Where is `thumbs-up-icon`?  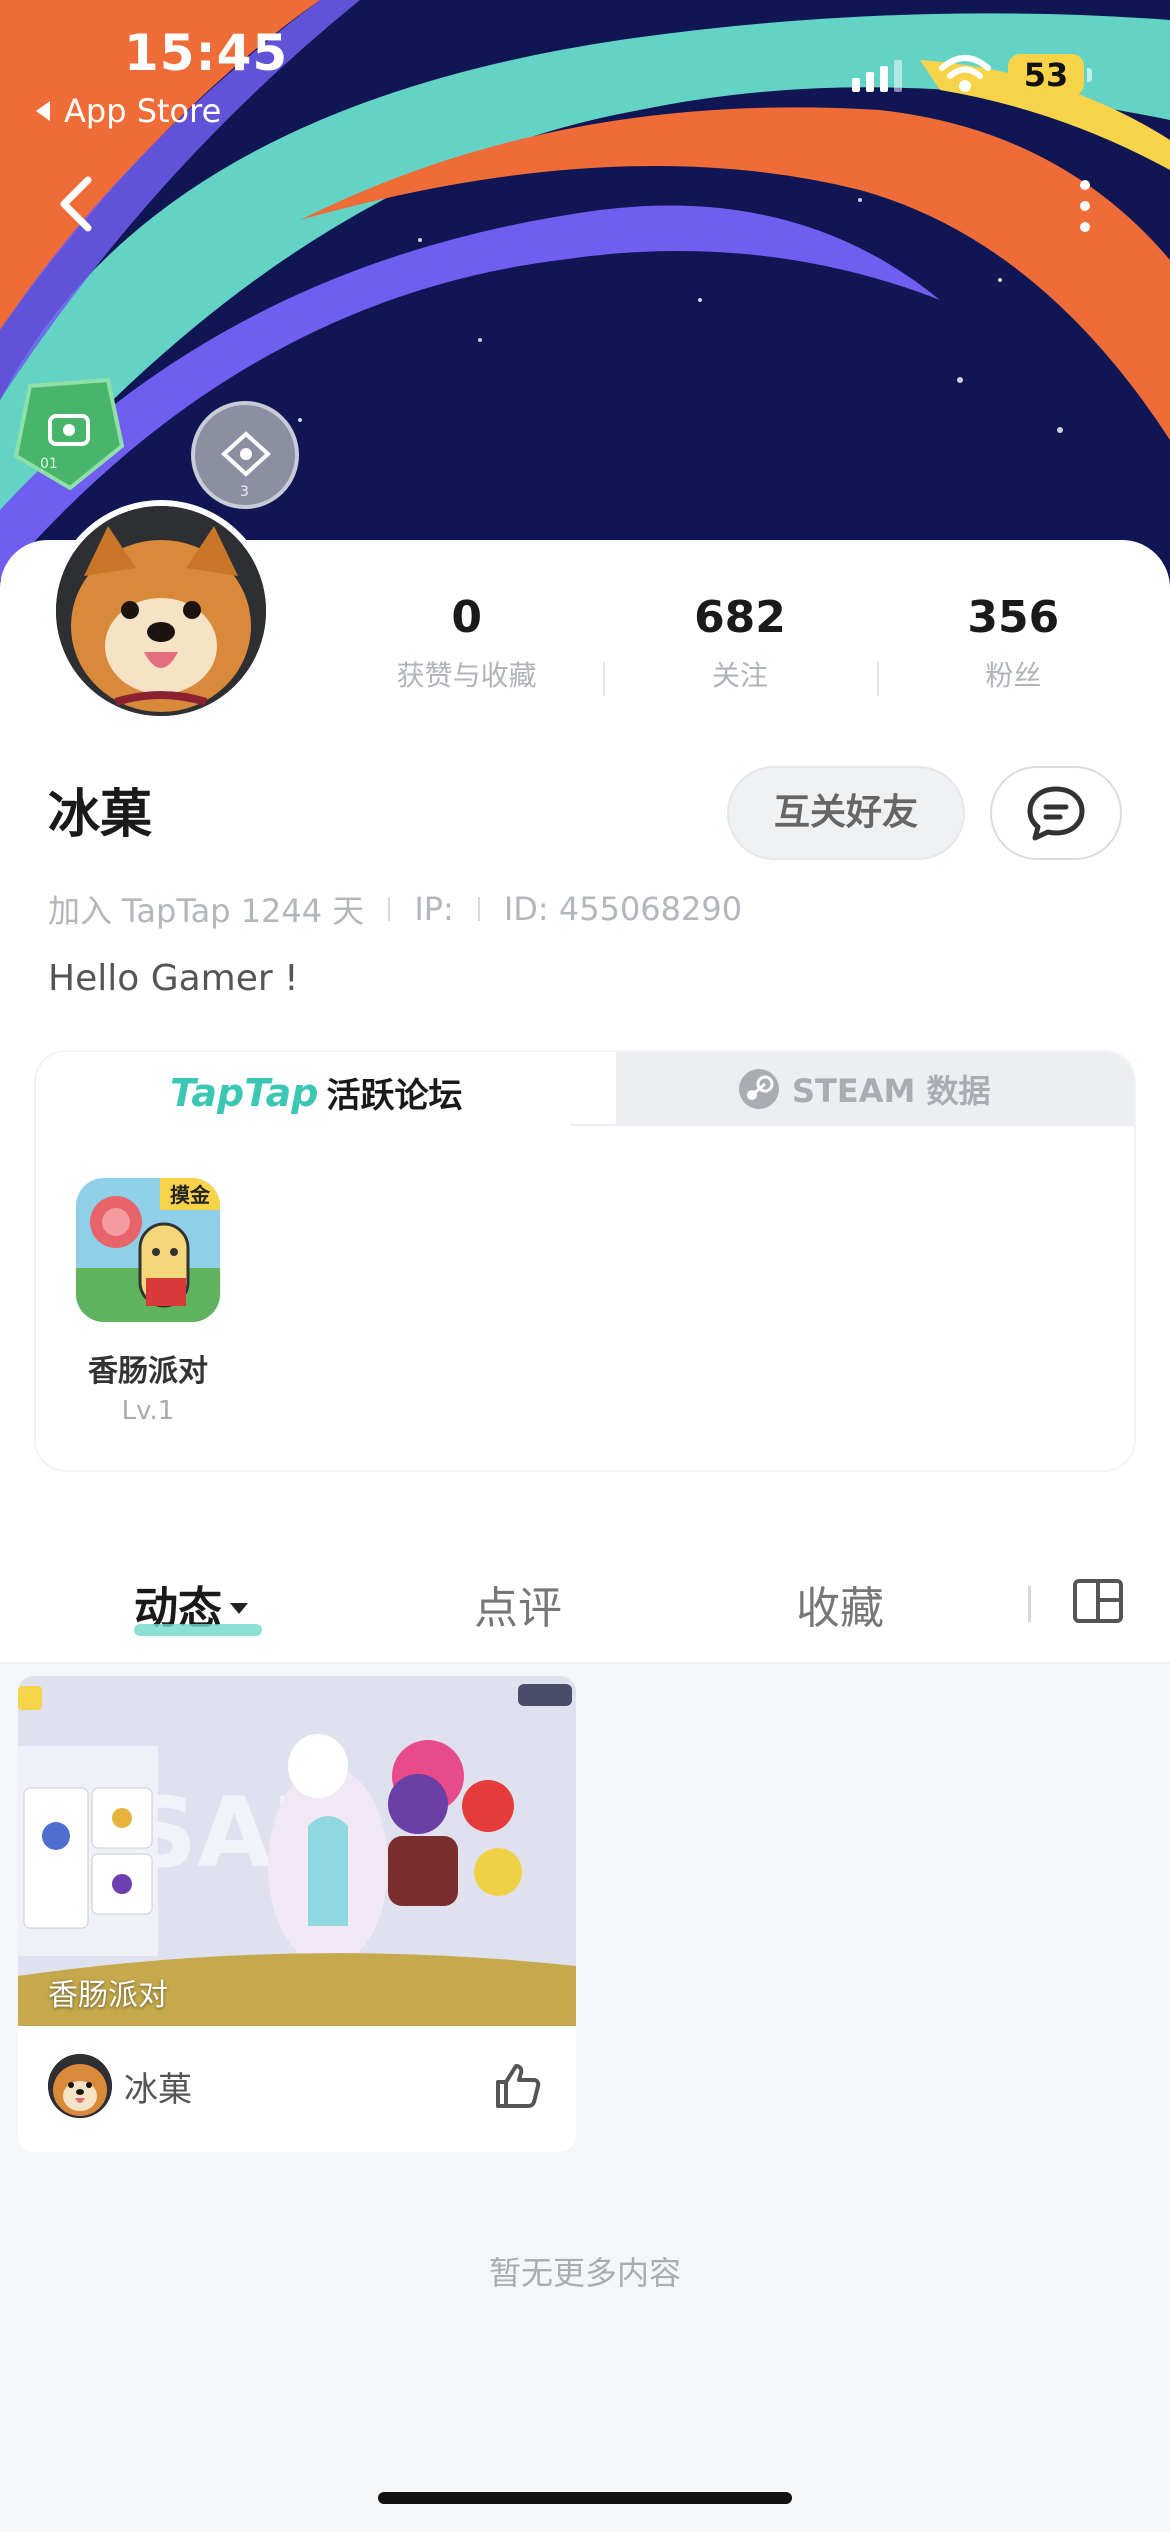
thumbs-up-icon is located at coordinates (518, 2086).